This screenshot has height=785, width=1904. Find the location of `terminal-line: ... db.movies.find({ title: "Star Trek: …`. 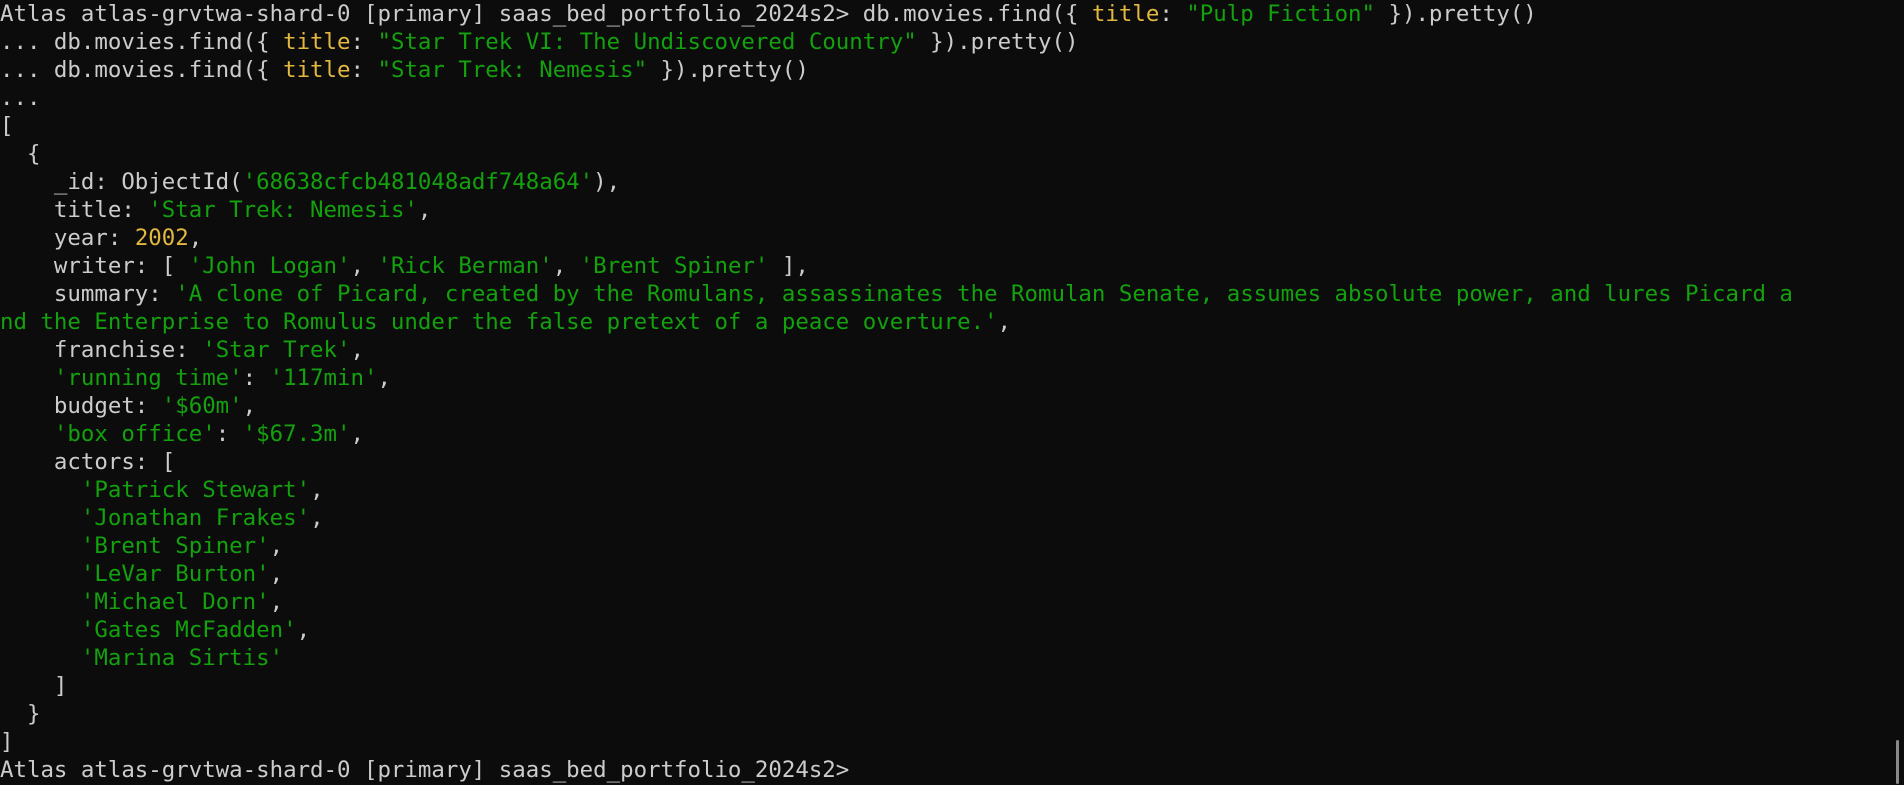

terminal-line: ... db.movies.find({ title: "Star Trek: … is located at coordinates (952, 70).